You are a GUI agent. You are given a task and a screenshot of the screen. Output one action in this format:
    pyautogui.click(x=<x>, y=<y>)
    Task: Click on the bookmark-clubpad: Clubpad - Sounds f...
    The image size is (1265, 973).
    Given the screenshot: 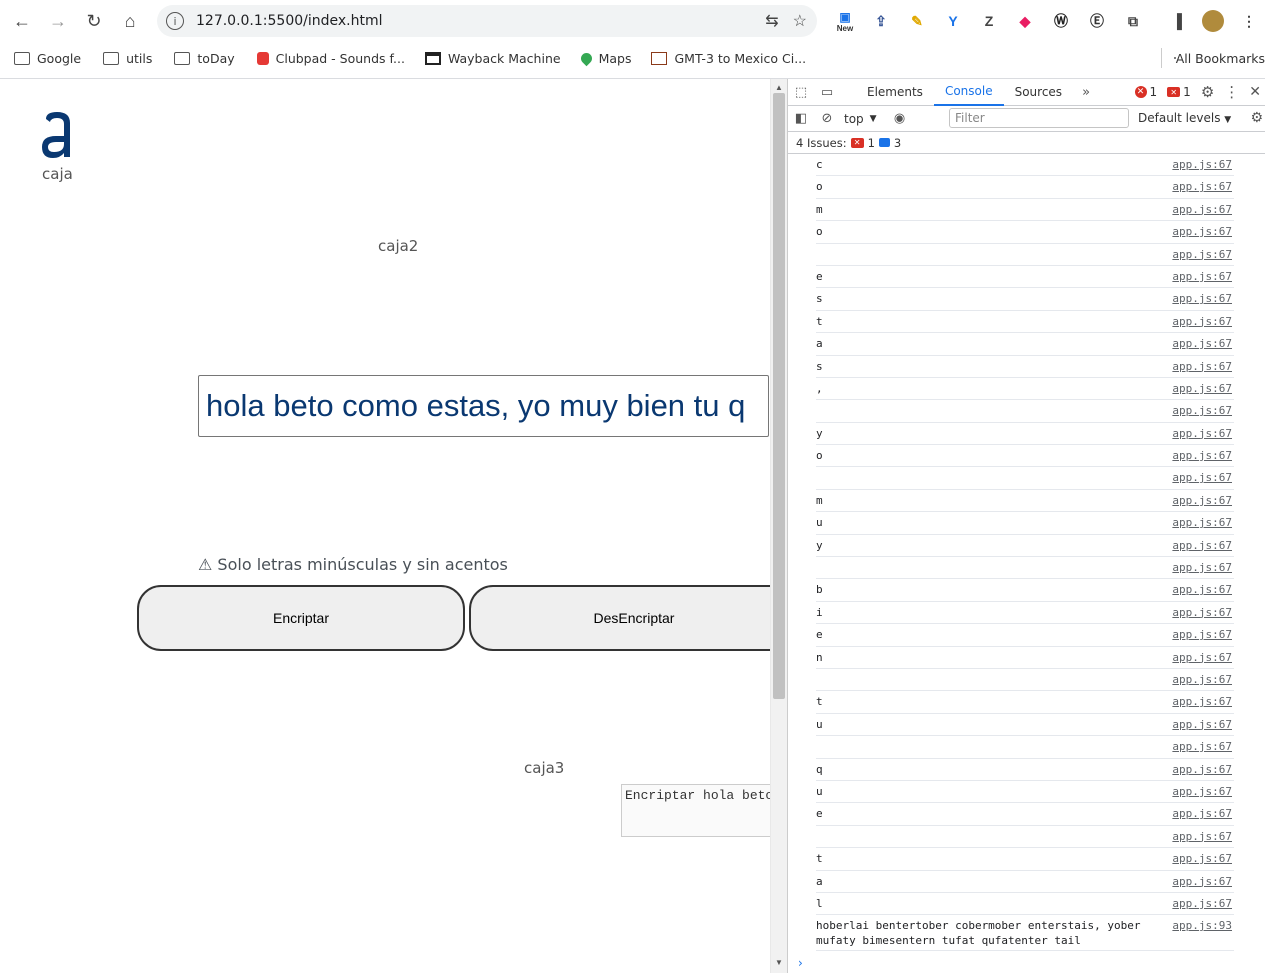 What is the action you would take?
    pyautogui.click(x=330, y=58)
    